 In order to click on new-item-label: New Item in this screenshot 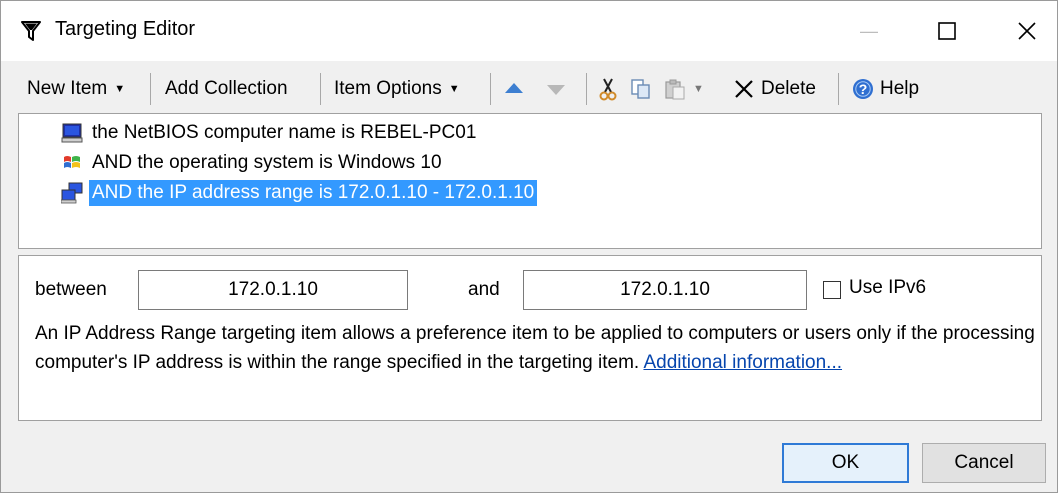, I will do `click(67, 88)`.